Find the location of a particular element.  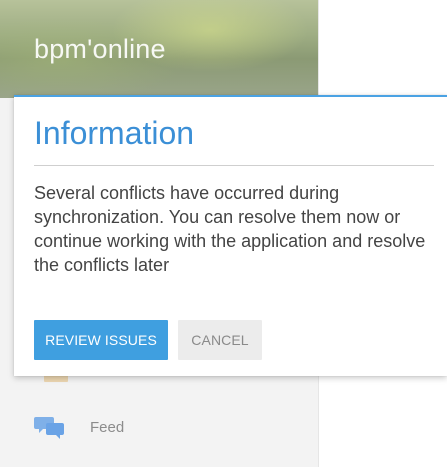

cancel-button: CANCEL is located at coordinates (220, 340).